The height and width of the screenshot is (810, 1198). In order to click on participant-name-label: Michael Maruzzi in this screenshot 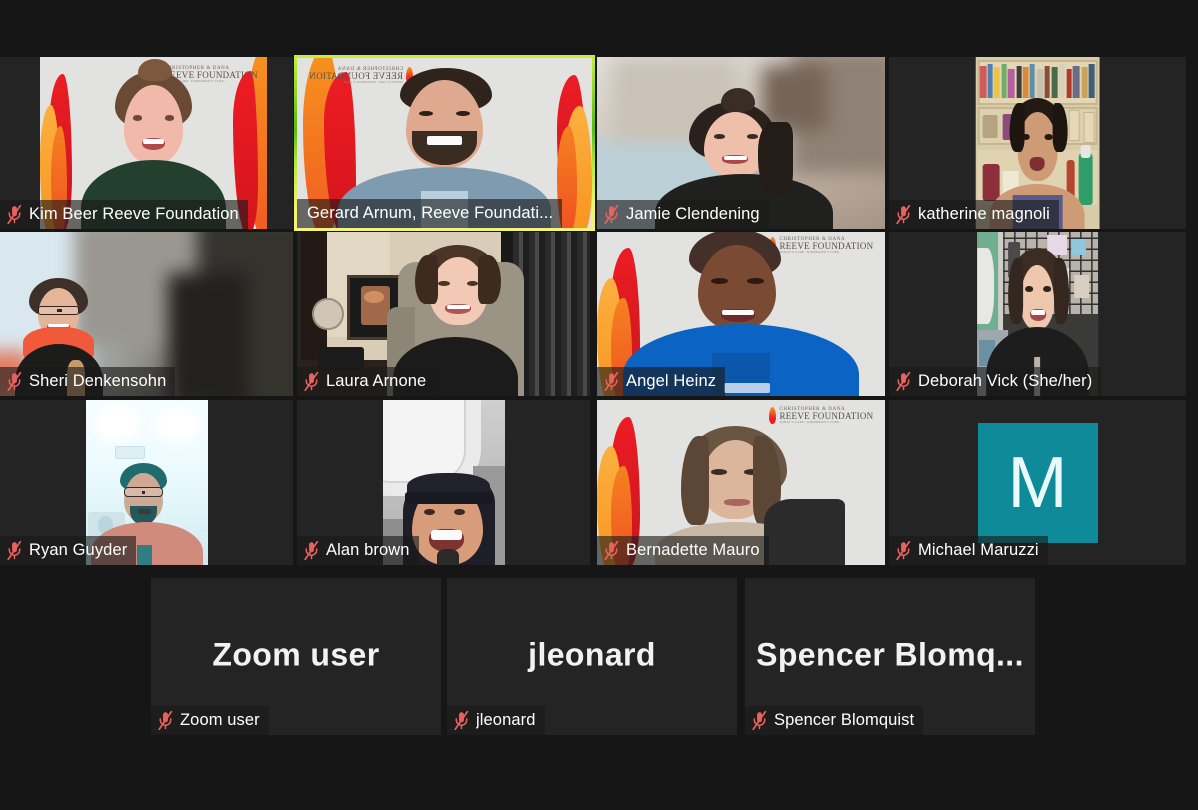, I will do `click(968, 550)`.